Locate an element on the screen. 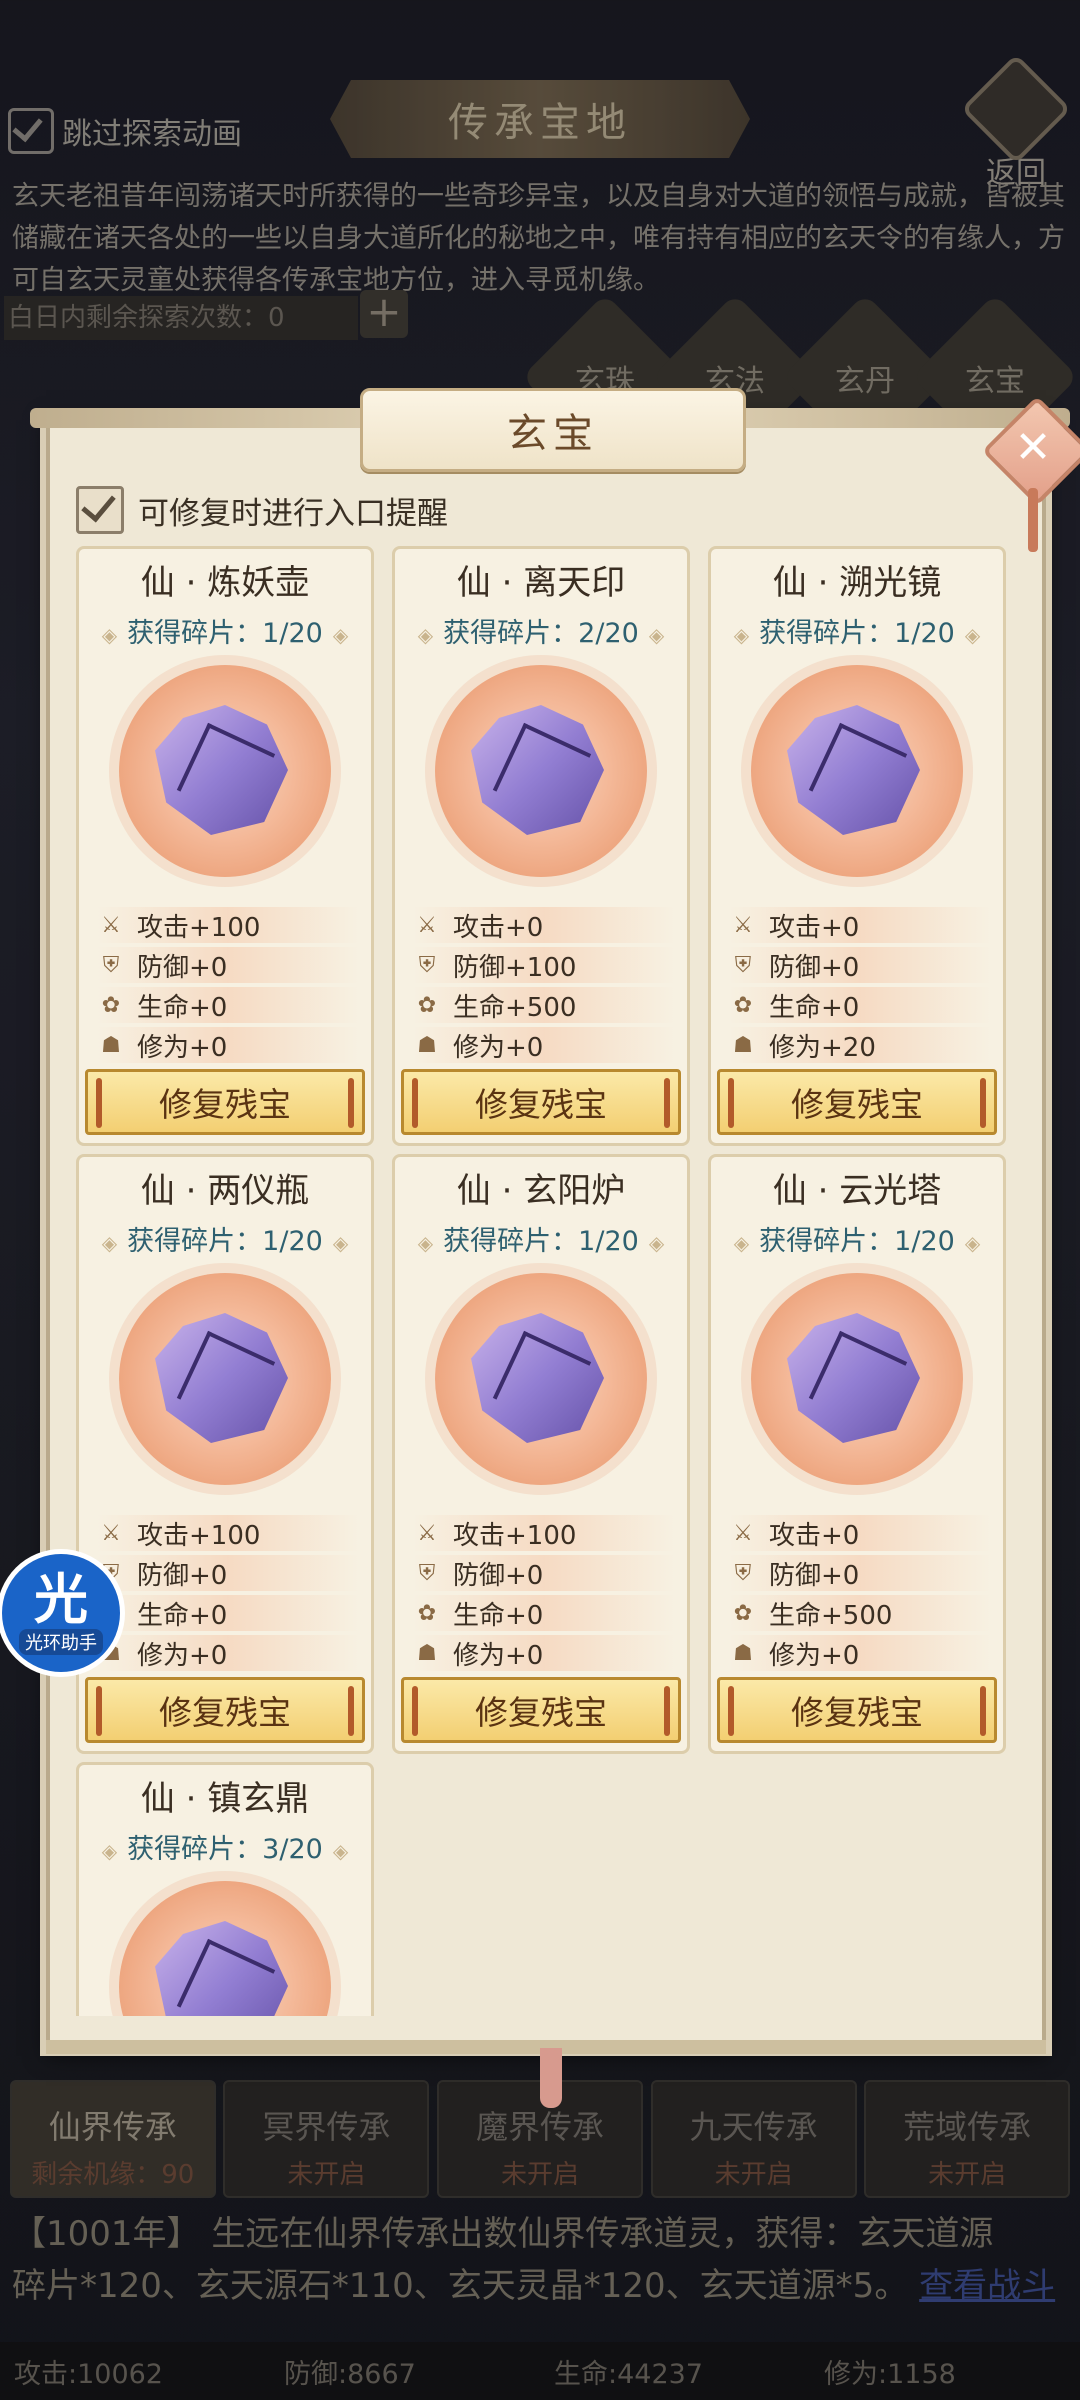 This screenshot has height=2400, width=1080. stat-row: ☗ 修为+20 is located at coordinates (860, 1045).